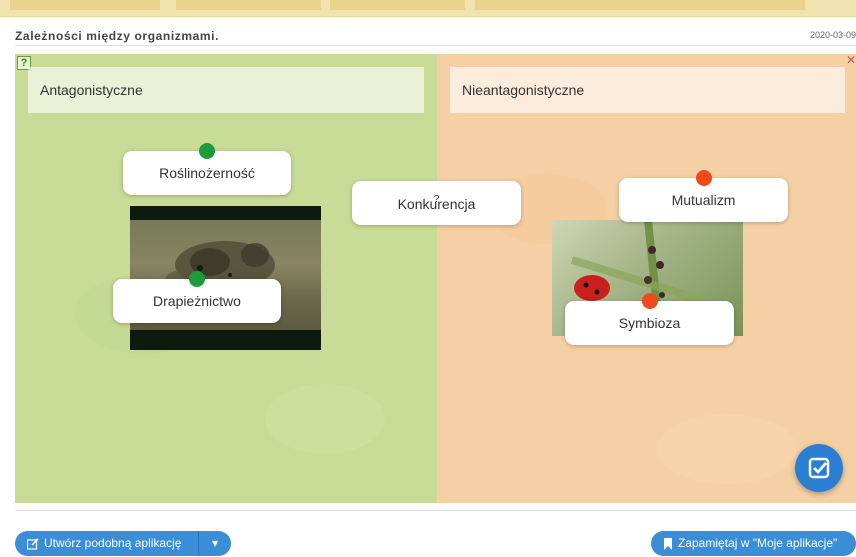 This screenshot has width=856, height=557. I want to click on hyena-photo, so click(225, 278).